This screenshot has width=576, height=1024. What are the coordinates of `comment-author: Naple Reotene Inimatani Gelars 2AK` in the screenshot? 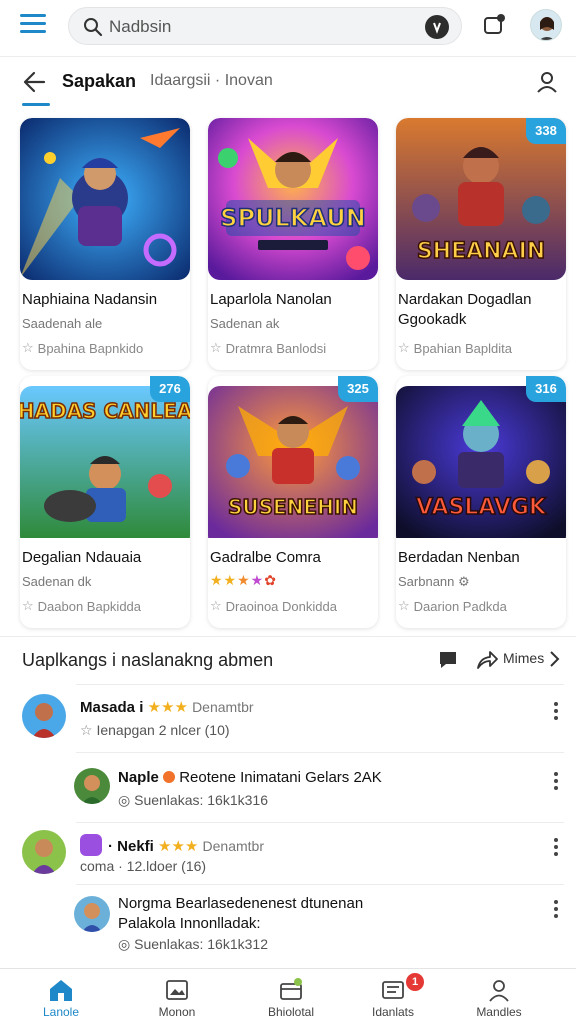 It's located at (250, 777).